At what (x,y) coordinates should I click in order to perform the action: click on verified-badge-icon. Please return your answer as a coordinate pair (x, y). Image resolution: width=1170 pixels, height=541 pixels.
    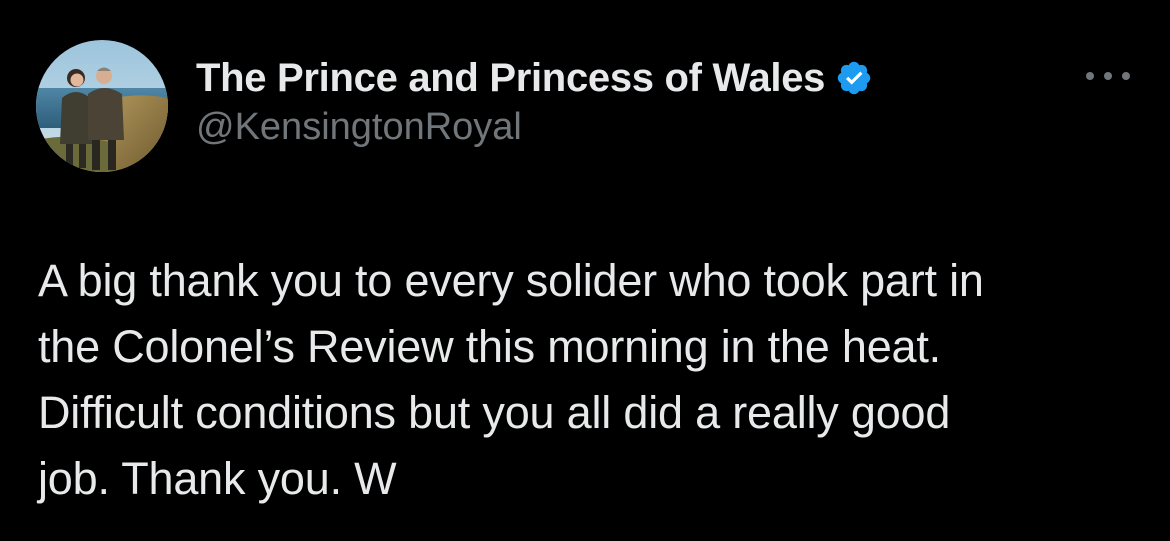
    Looking at the image, I should click on (854, 78).